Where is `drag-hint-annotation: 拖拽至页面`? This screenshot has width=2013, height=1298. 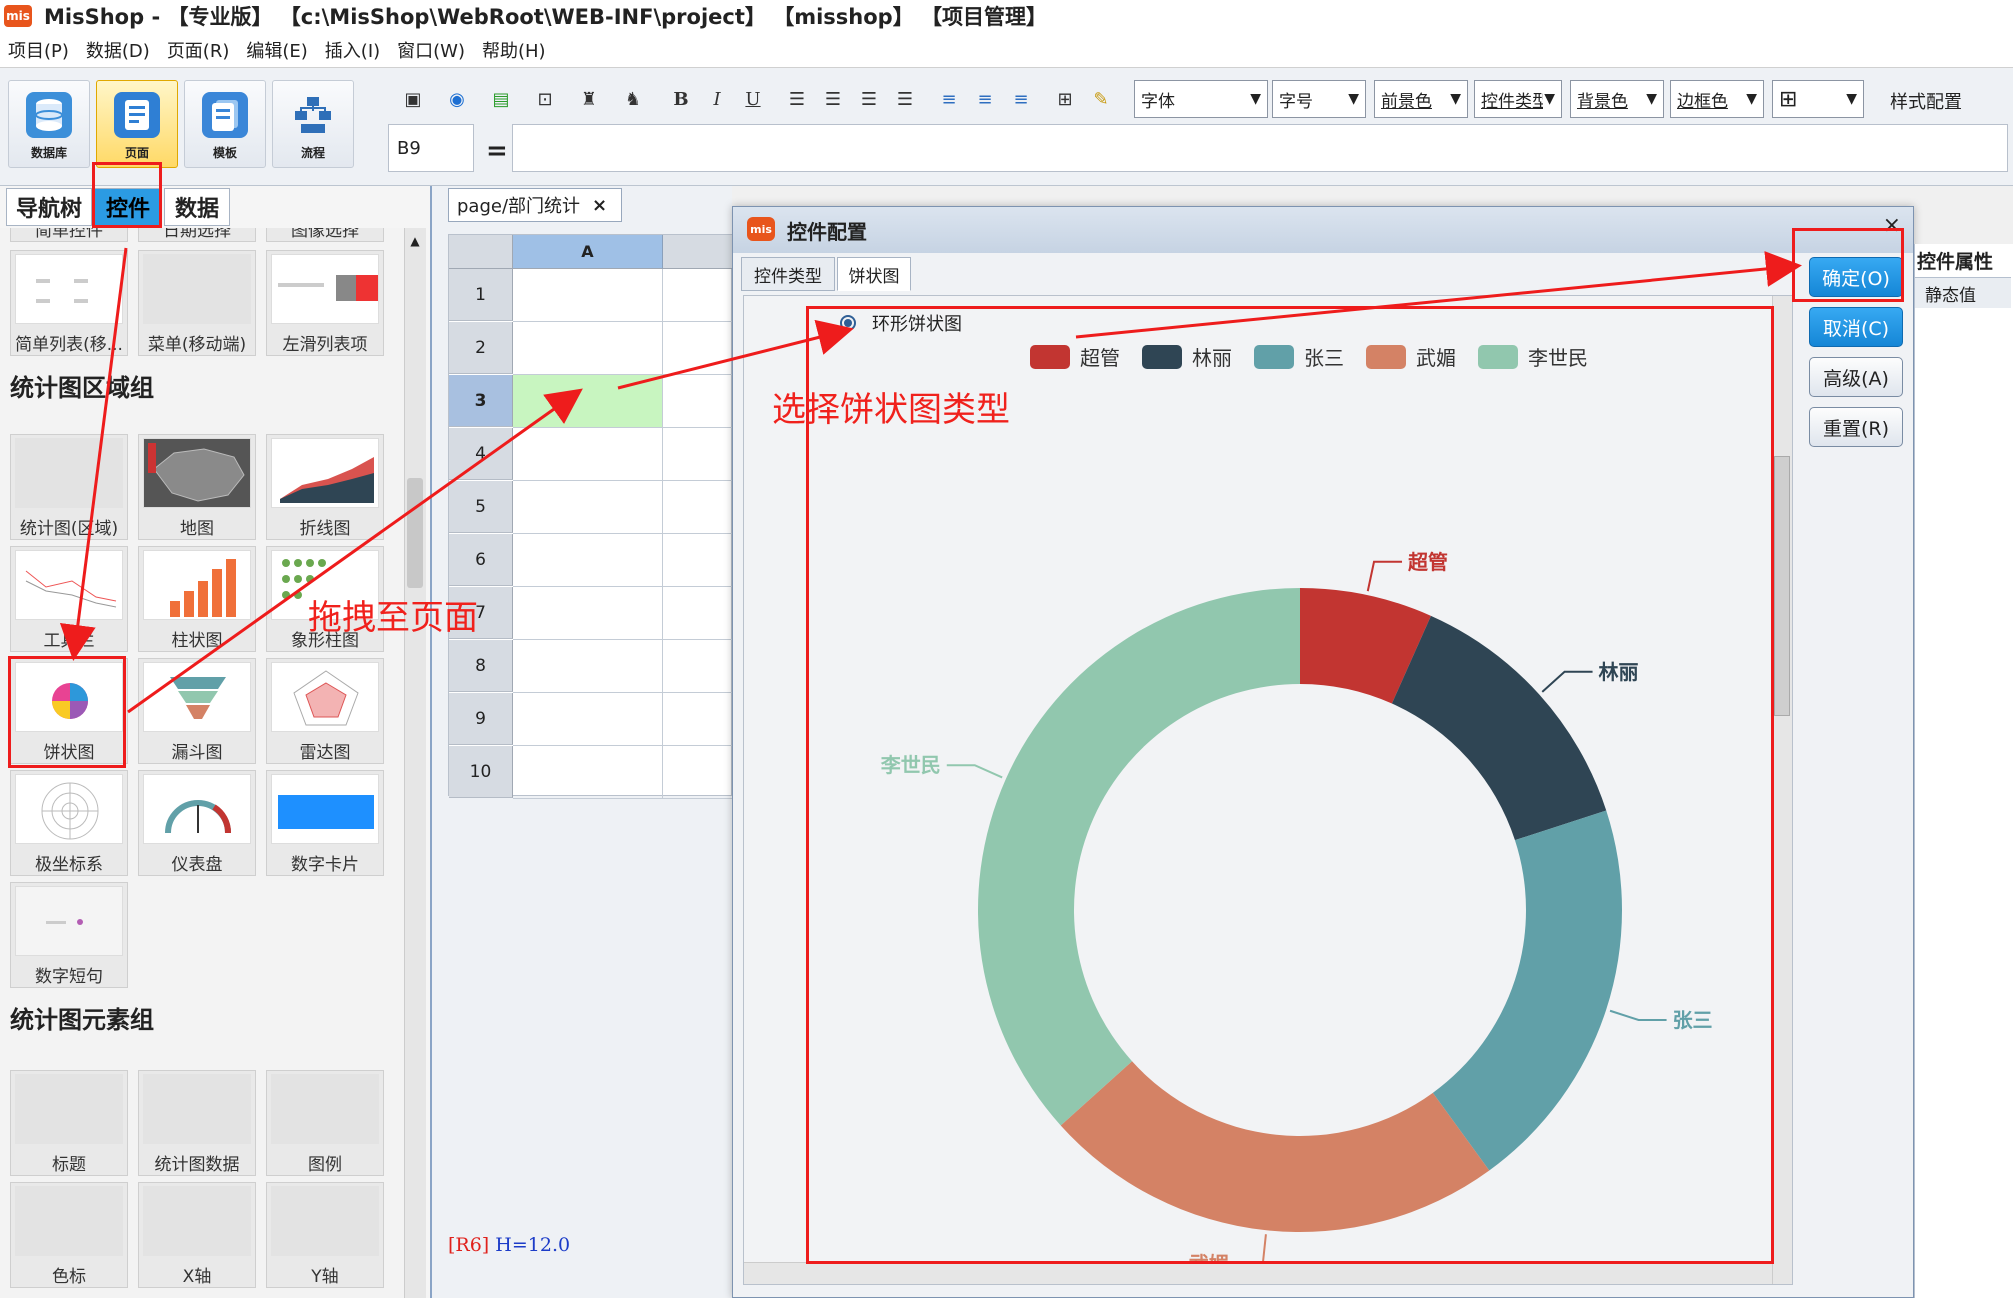
drag-hint-annotation: 拖拽至页面 is located at coordinates (393, 618).